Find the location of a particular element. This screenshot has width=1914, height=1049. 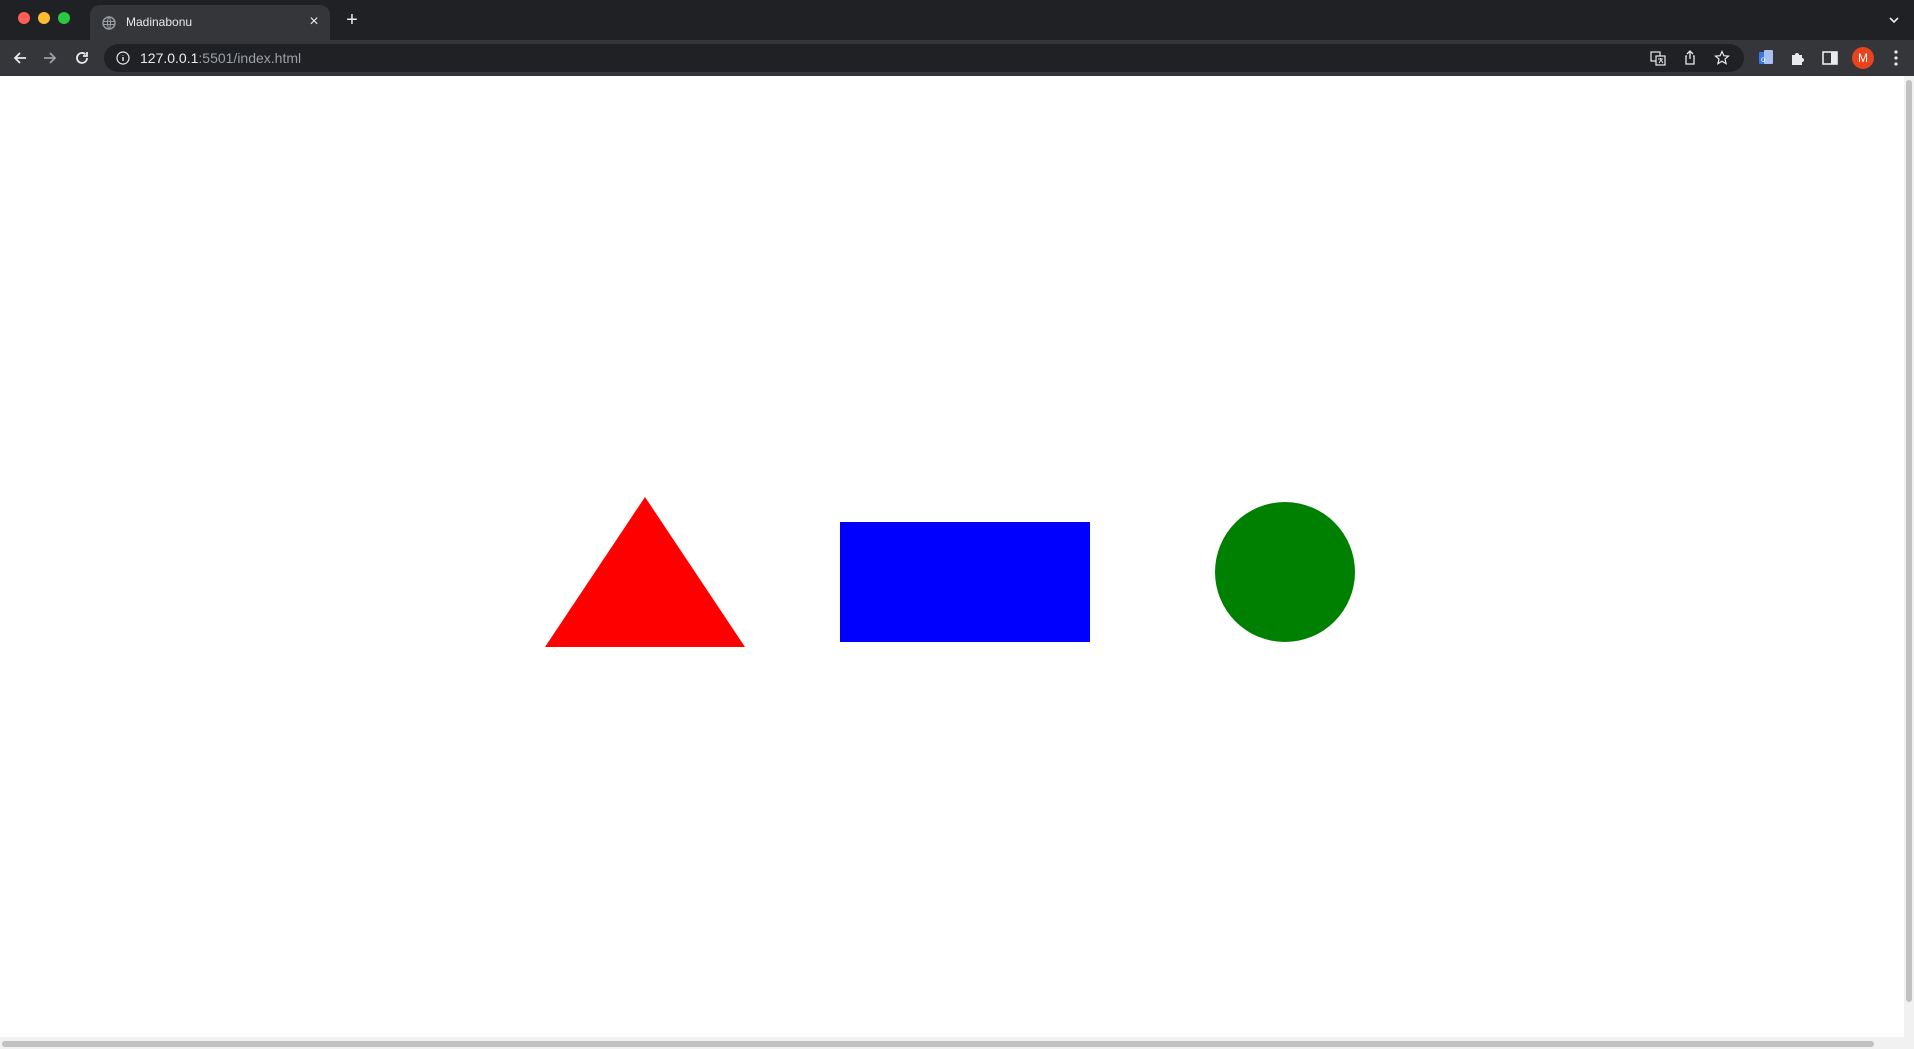

browser-toolbar: 127.0.0.1:5501/index.html o M is located at coordinates (957, 58).